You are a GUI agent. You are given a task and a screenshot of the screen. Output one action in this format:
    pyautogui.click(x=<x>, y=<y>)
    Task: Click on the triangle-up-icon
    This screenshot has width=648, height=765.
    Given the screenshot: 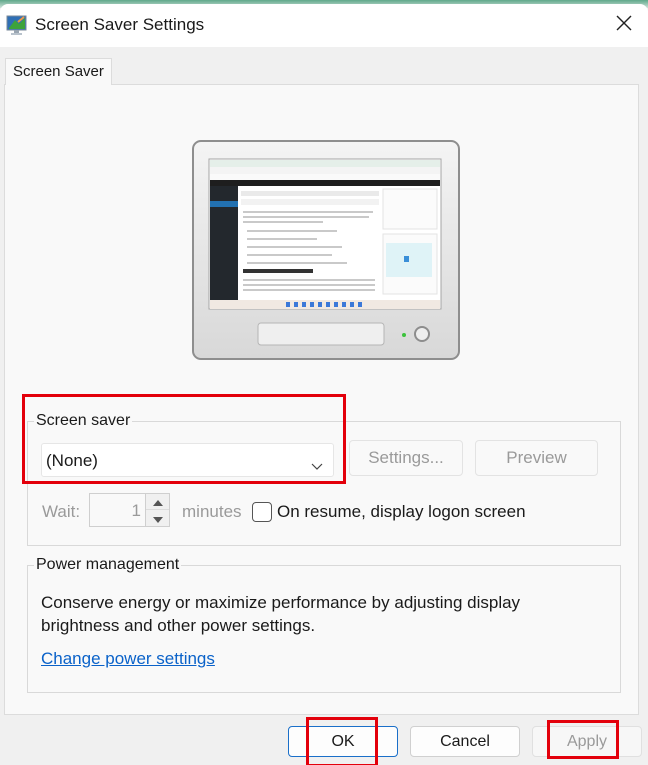 What is the action you would take?
    pyautogui.click(x=157, y=502)
    